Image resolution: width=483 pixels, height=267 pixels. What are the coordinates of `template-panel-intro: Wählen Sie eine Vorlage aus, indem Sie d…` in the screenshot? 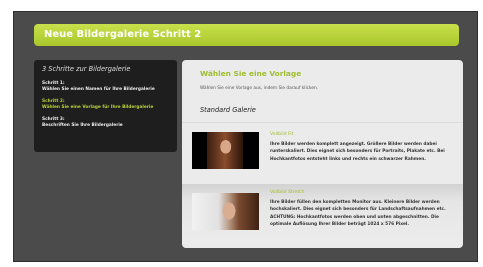 It's located at (259, 88).